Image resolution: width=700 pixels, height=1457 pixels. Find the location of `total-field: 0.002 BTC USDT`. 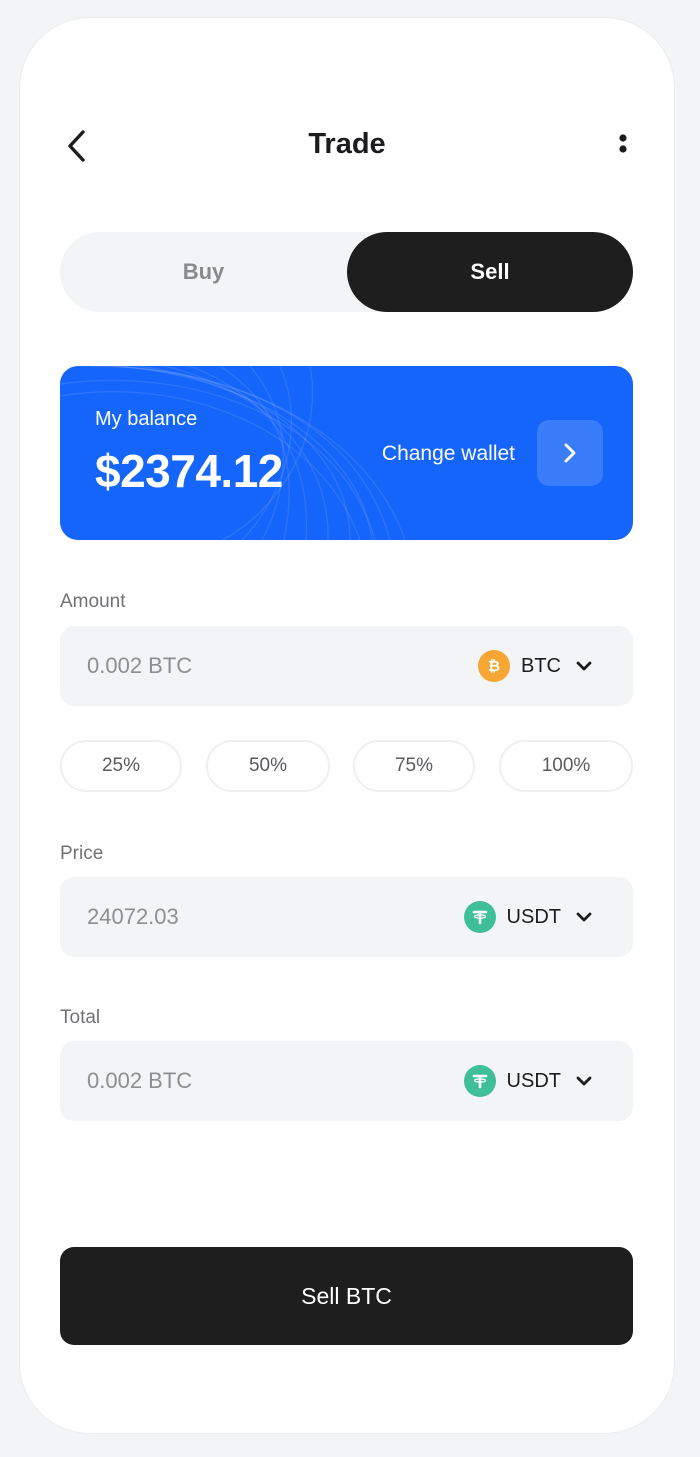

total-field: 0.002 BTC USDT is located at coordinates (346, 1081).